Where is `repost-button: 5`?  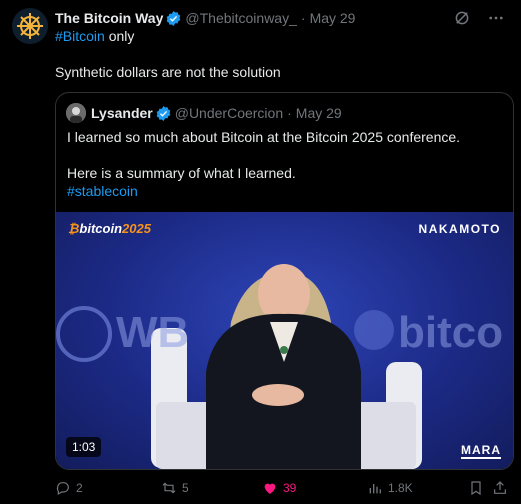
repost-button: 5 is located at coordinates (175, 488).